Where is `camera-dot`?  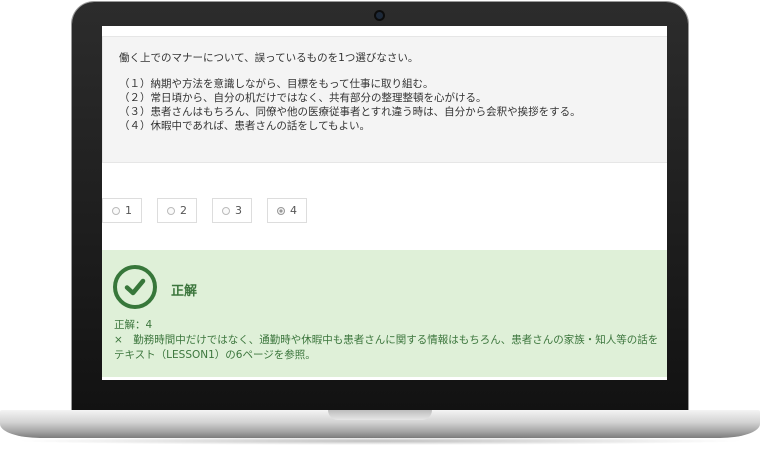 camera-dot is located at coordinates (379, 15).